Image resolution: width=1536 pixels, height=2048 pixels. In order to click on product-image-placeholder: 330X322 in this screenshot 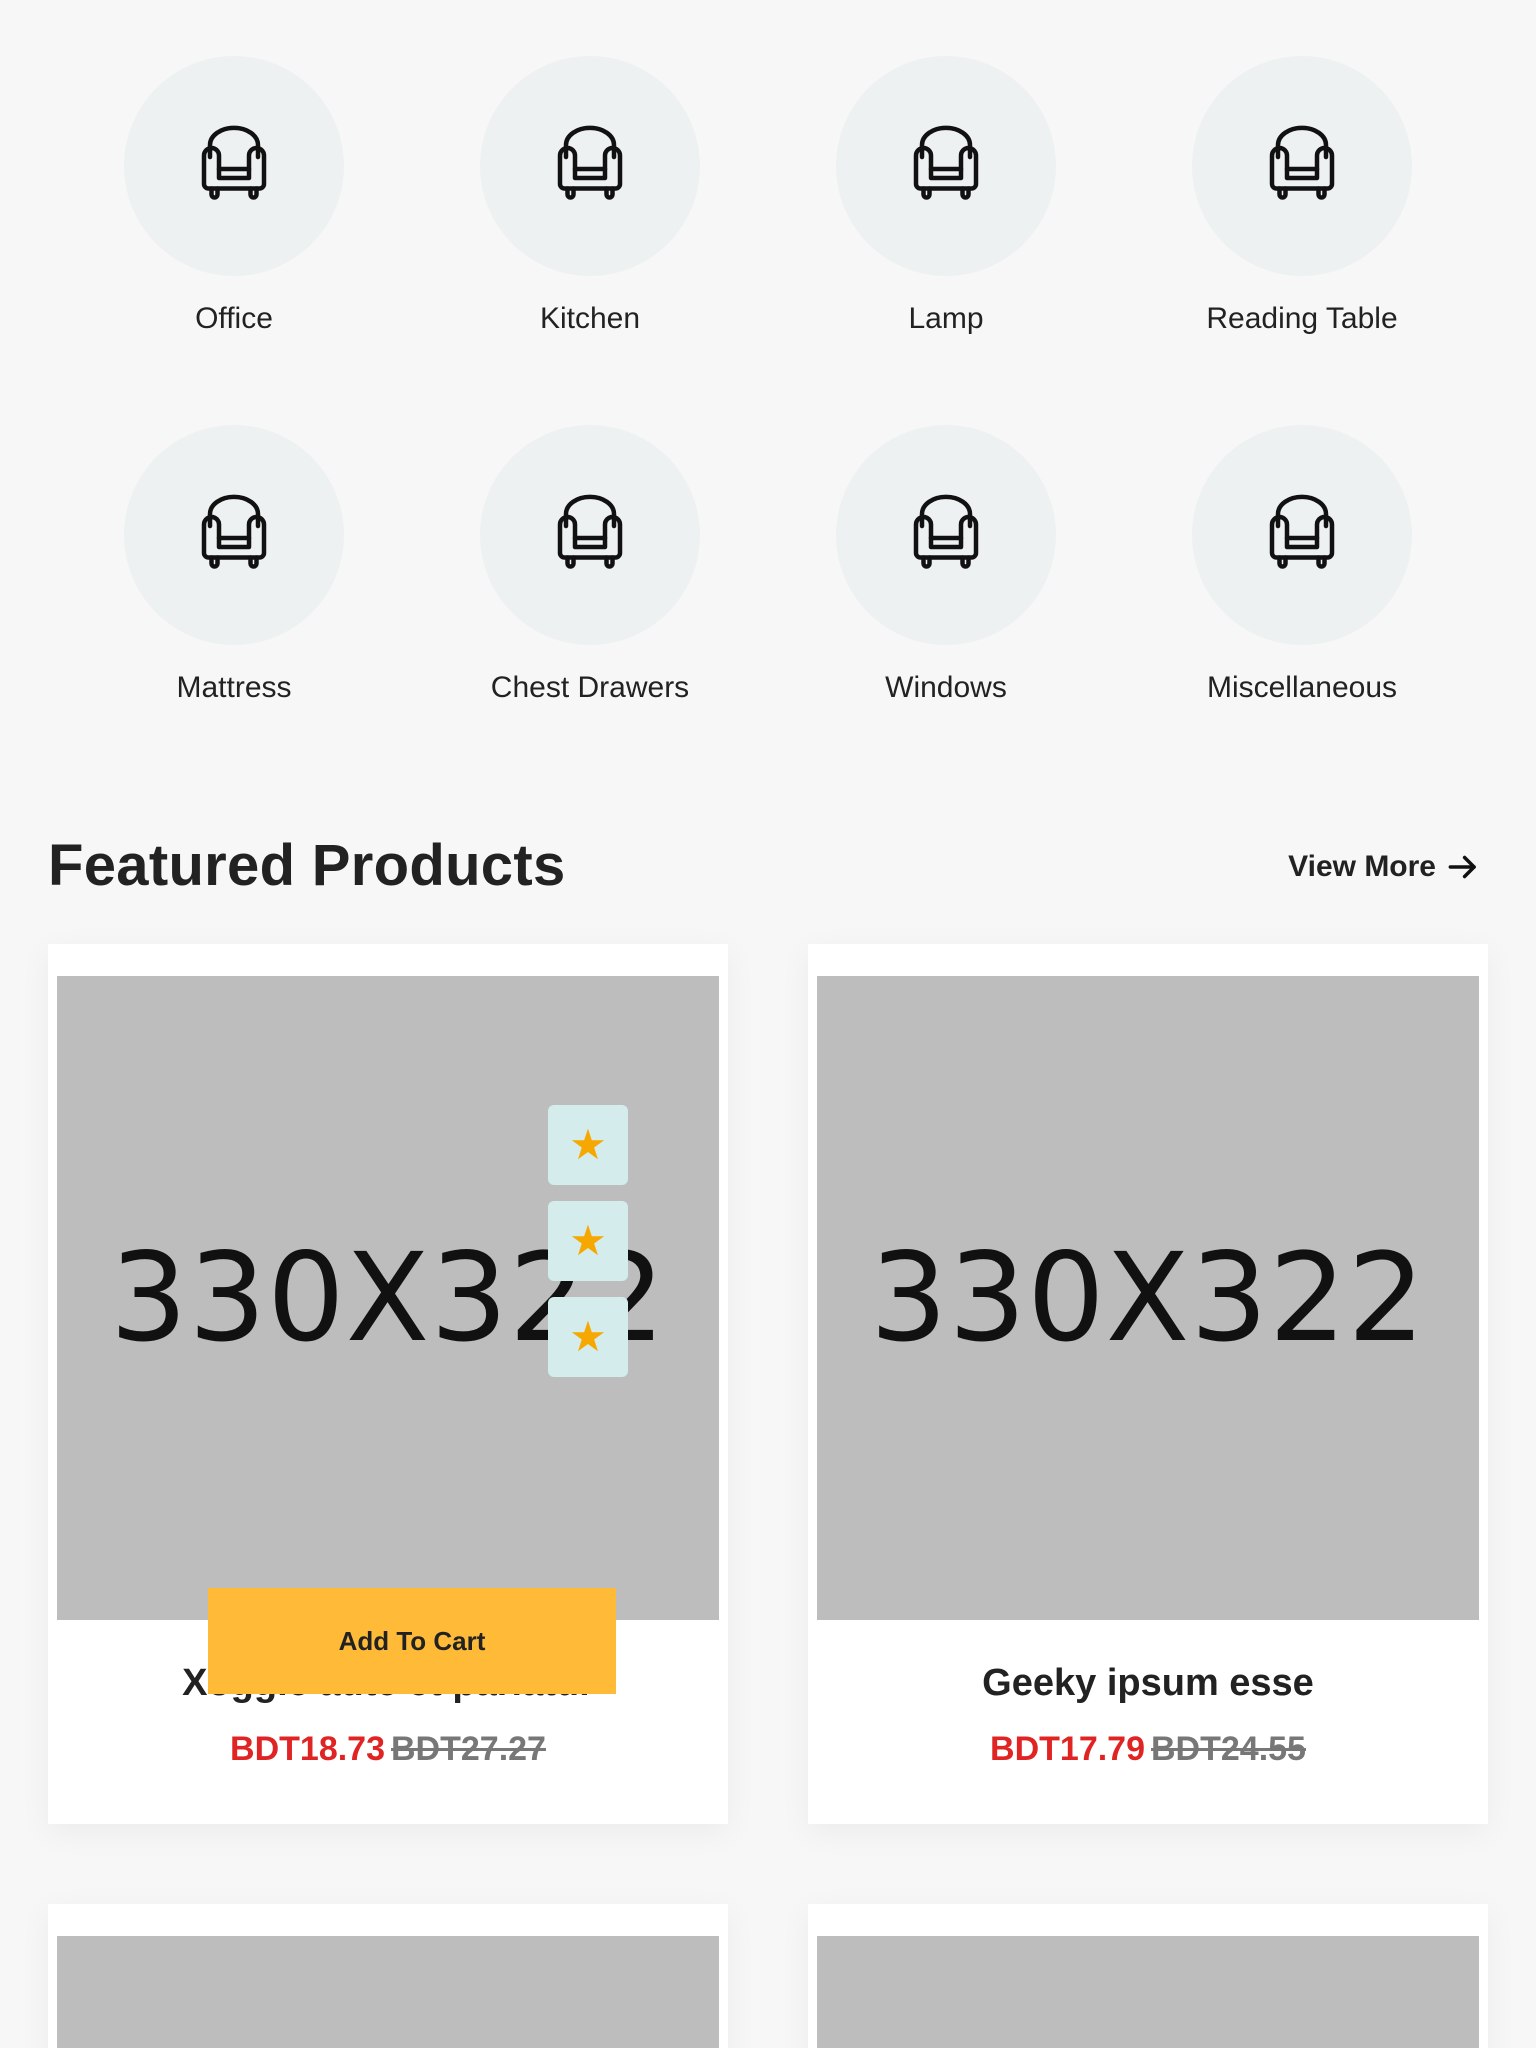, I will do `click(1148, 1298)`.